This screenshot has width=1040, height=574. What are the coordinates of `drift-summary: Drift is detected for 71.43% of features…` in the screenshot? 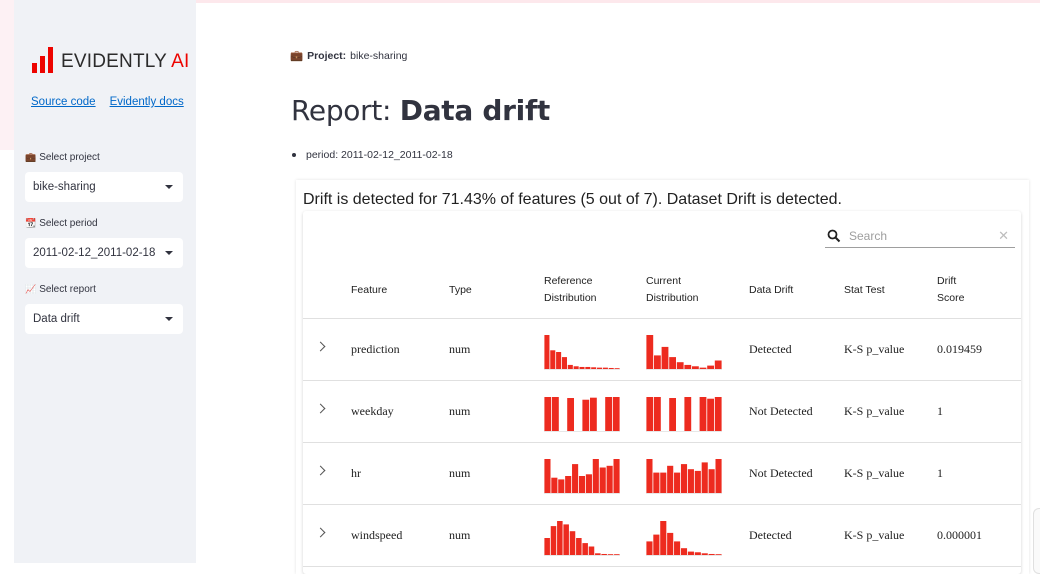 It's located at (572, 199).